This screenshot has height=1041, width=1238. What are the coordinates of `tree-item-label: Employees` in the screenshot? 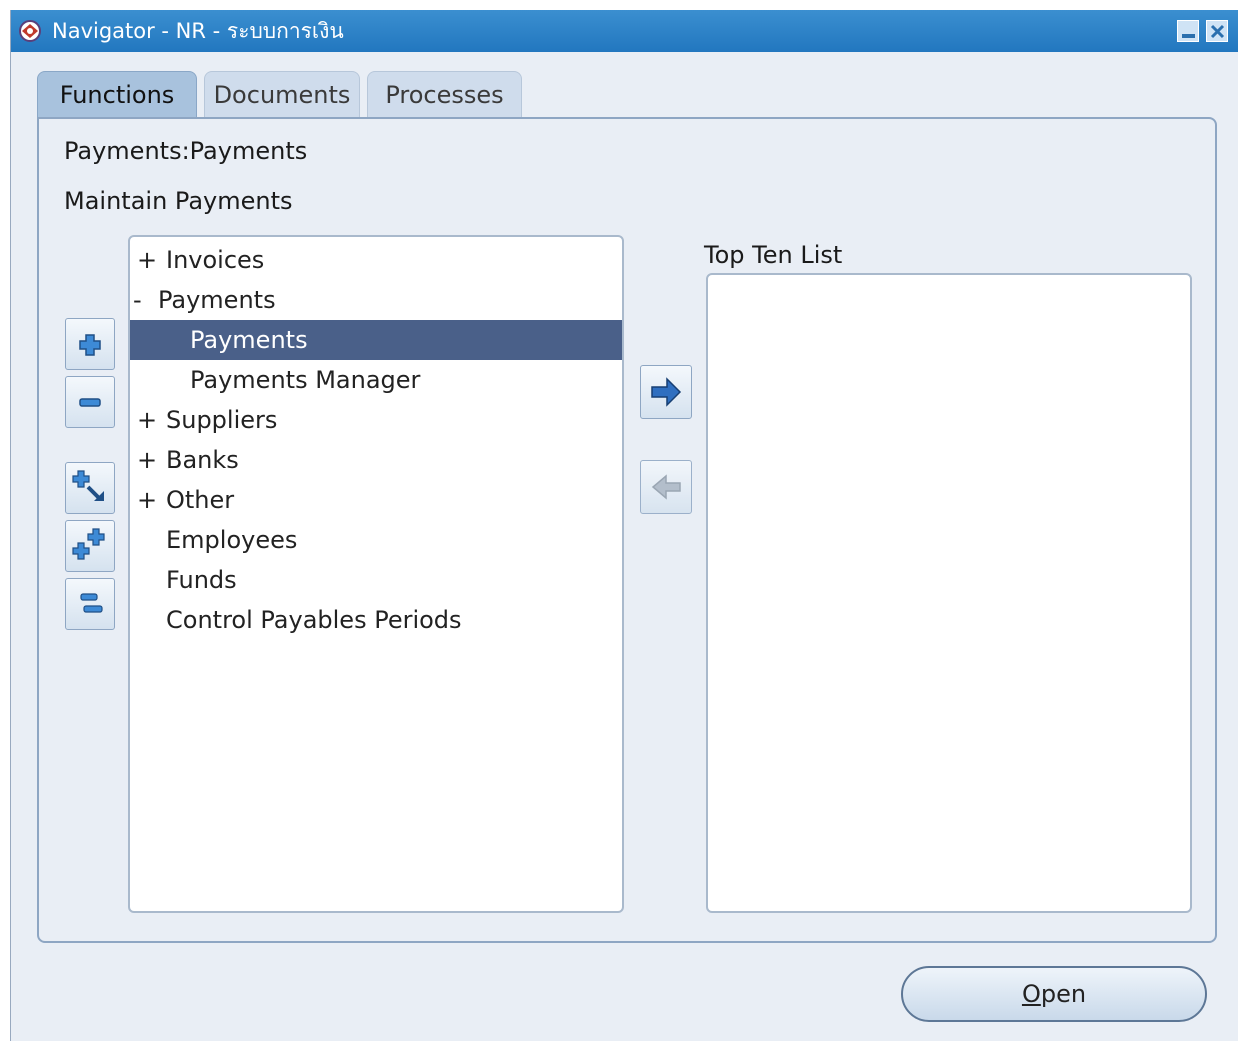 It's located at (232, 540).